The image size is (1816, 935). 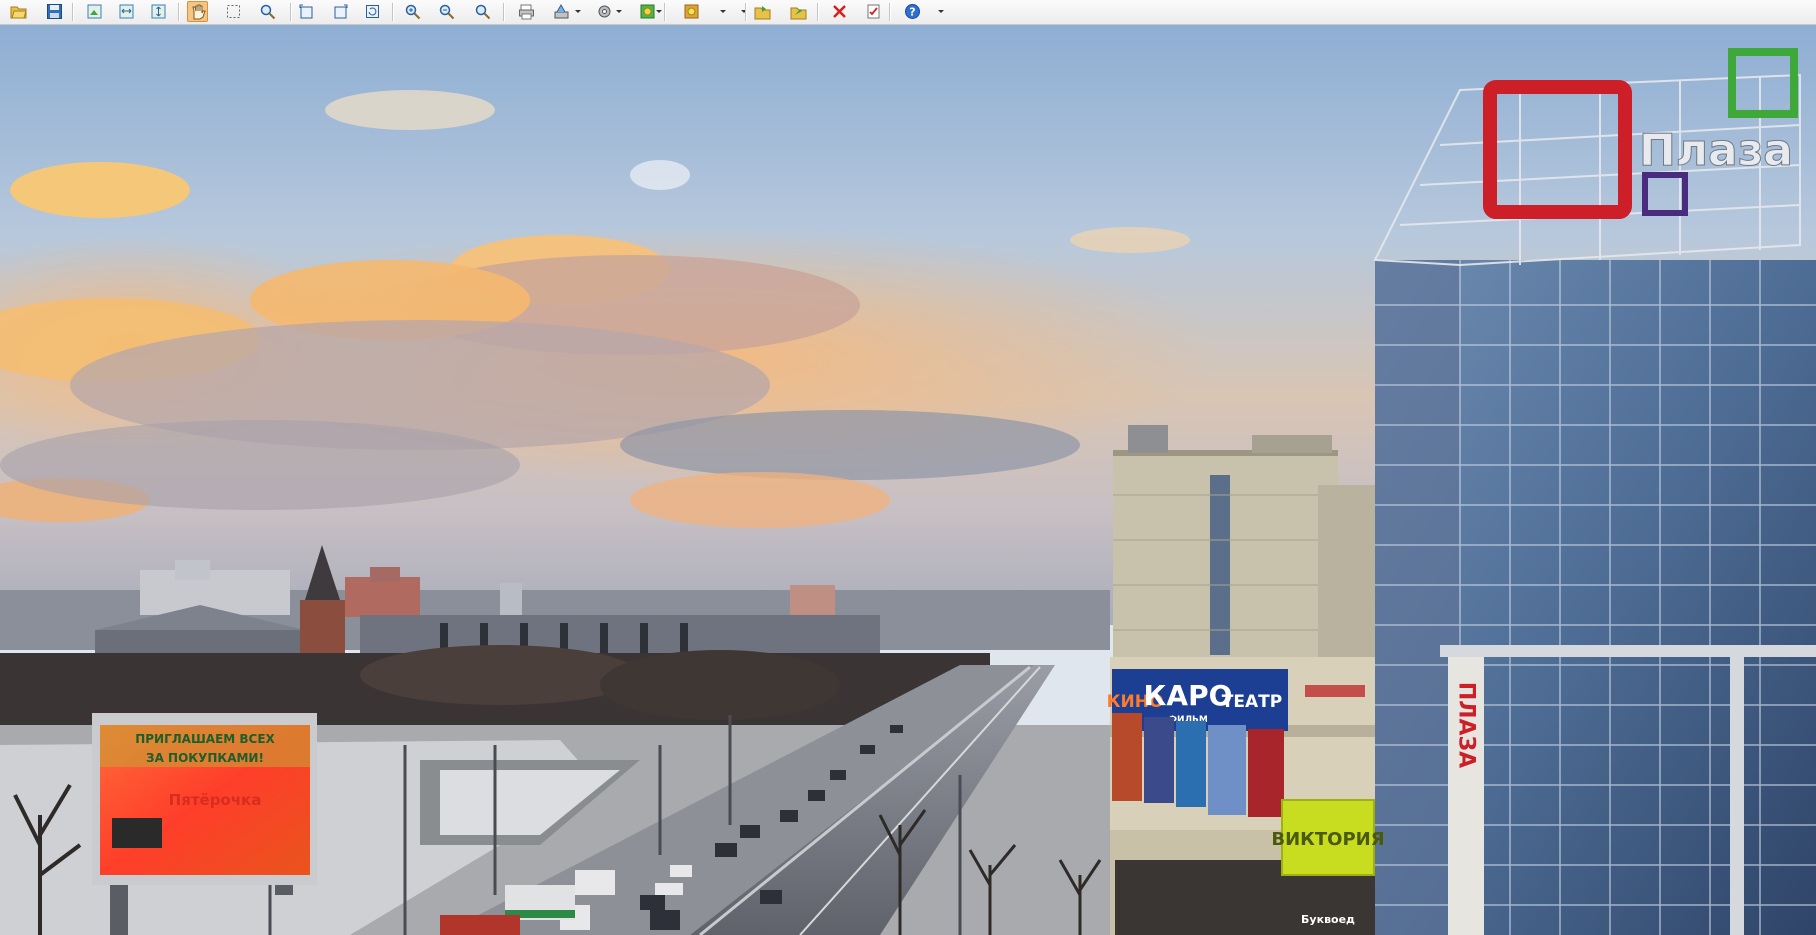 I want to click on help-icon: ?, so click(x=912, y=11).